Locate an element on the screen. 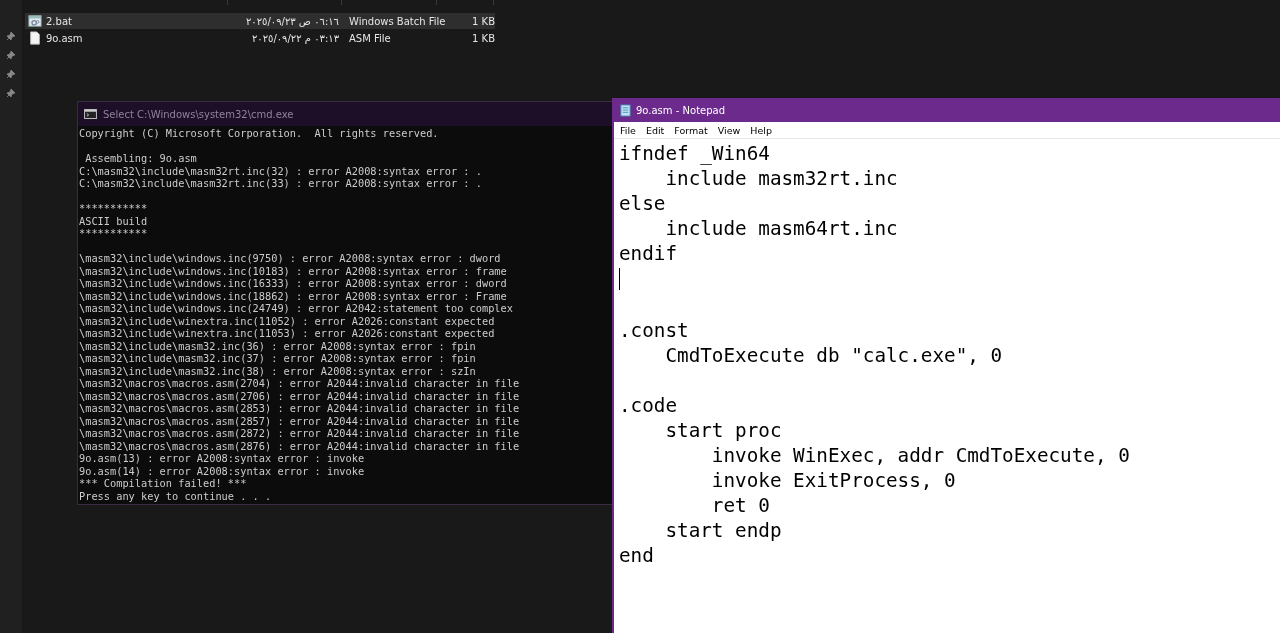 The image size is (1280, 633). file-type: ASM File is located at coordinates (370, 38).